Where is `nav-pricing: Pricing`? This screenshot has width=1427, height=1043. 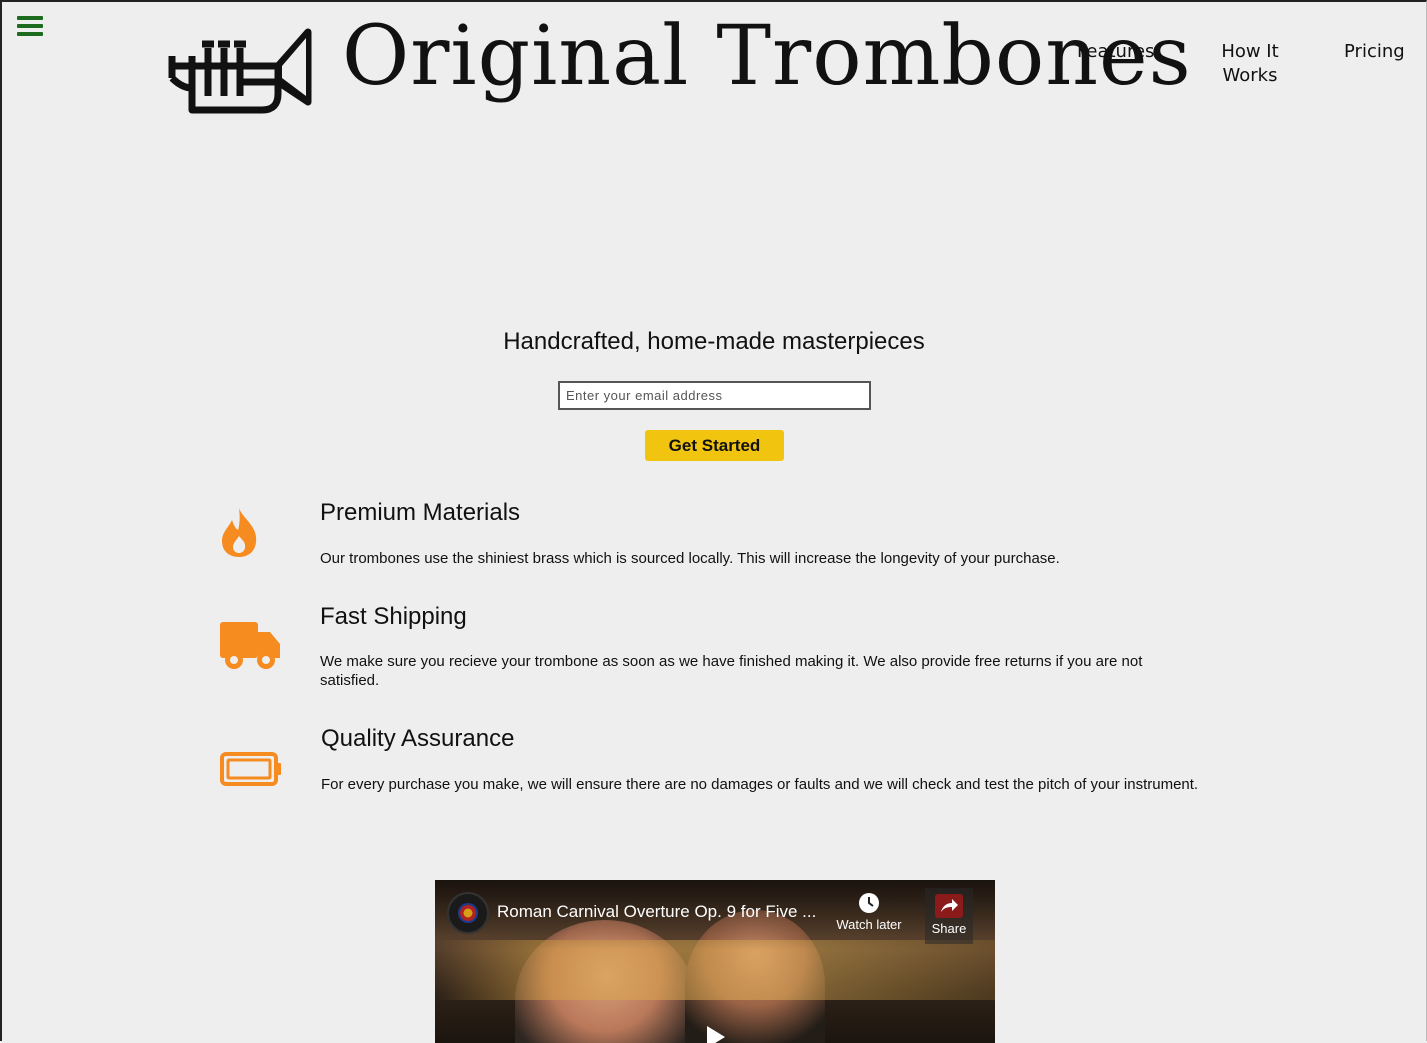 nav-pricing: Pricing is located at coordinates (1374, 52).